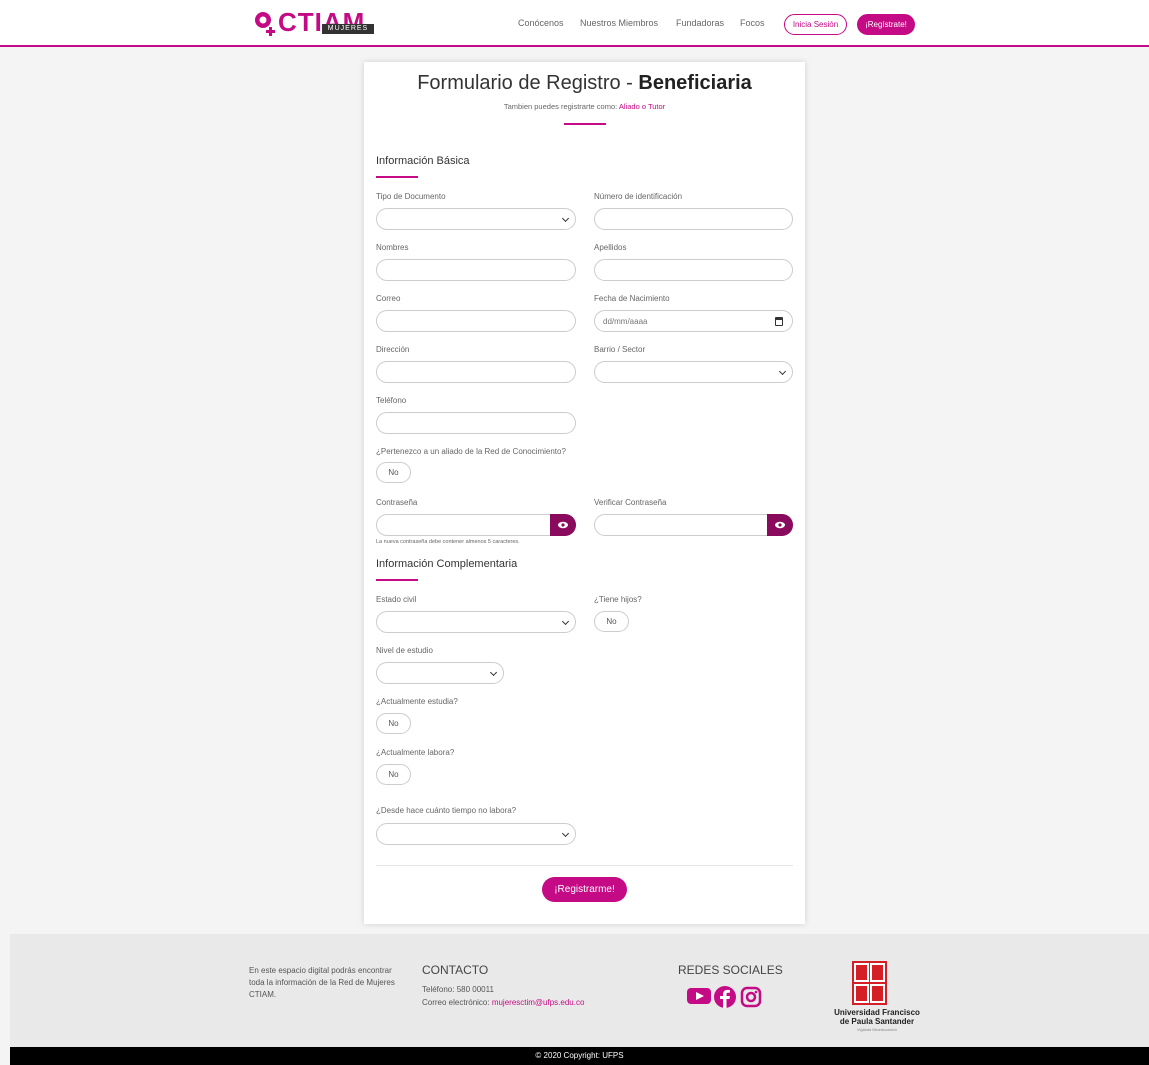  I want to click on hijos-toggle: No, so click(611, 621).